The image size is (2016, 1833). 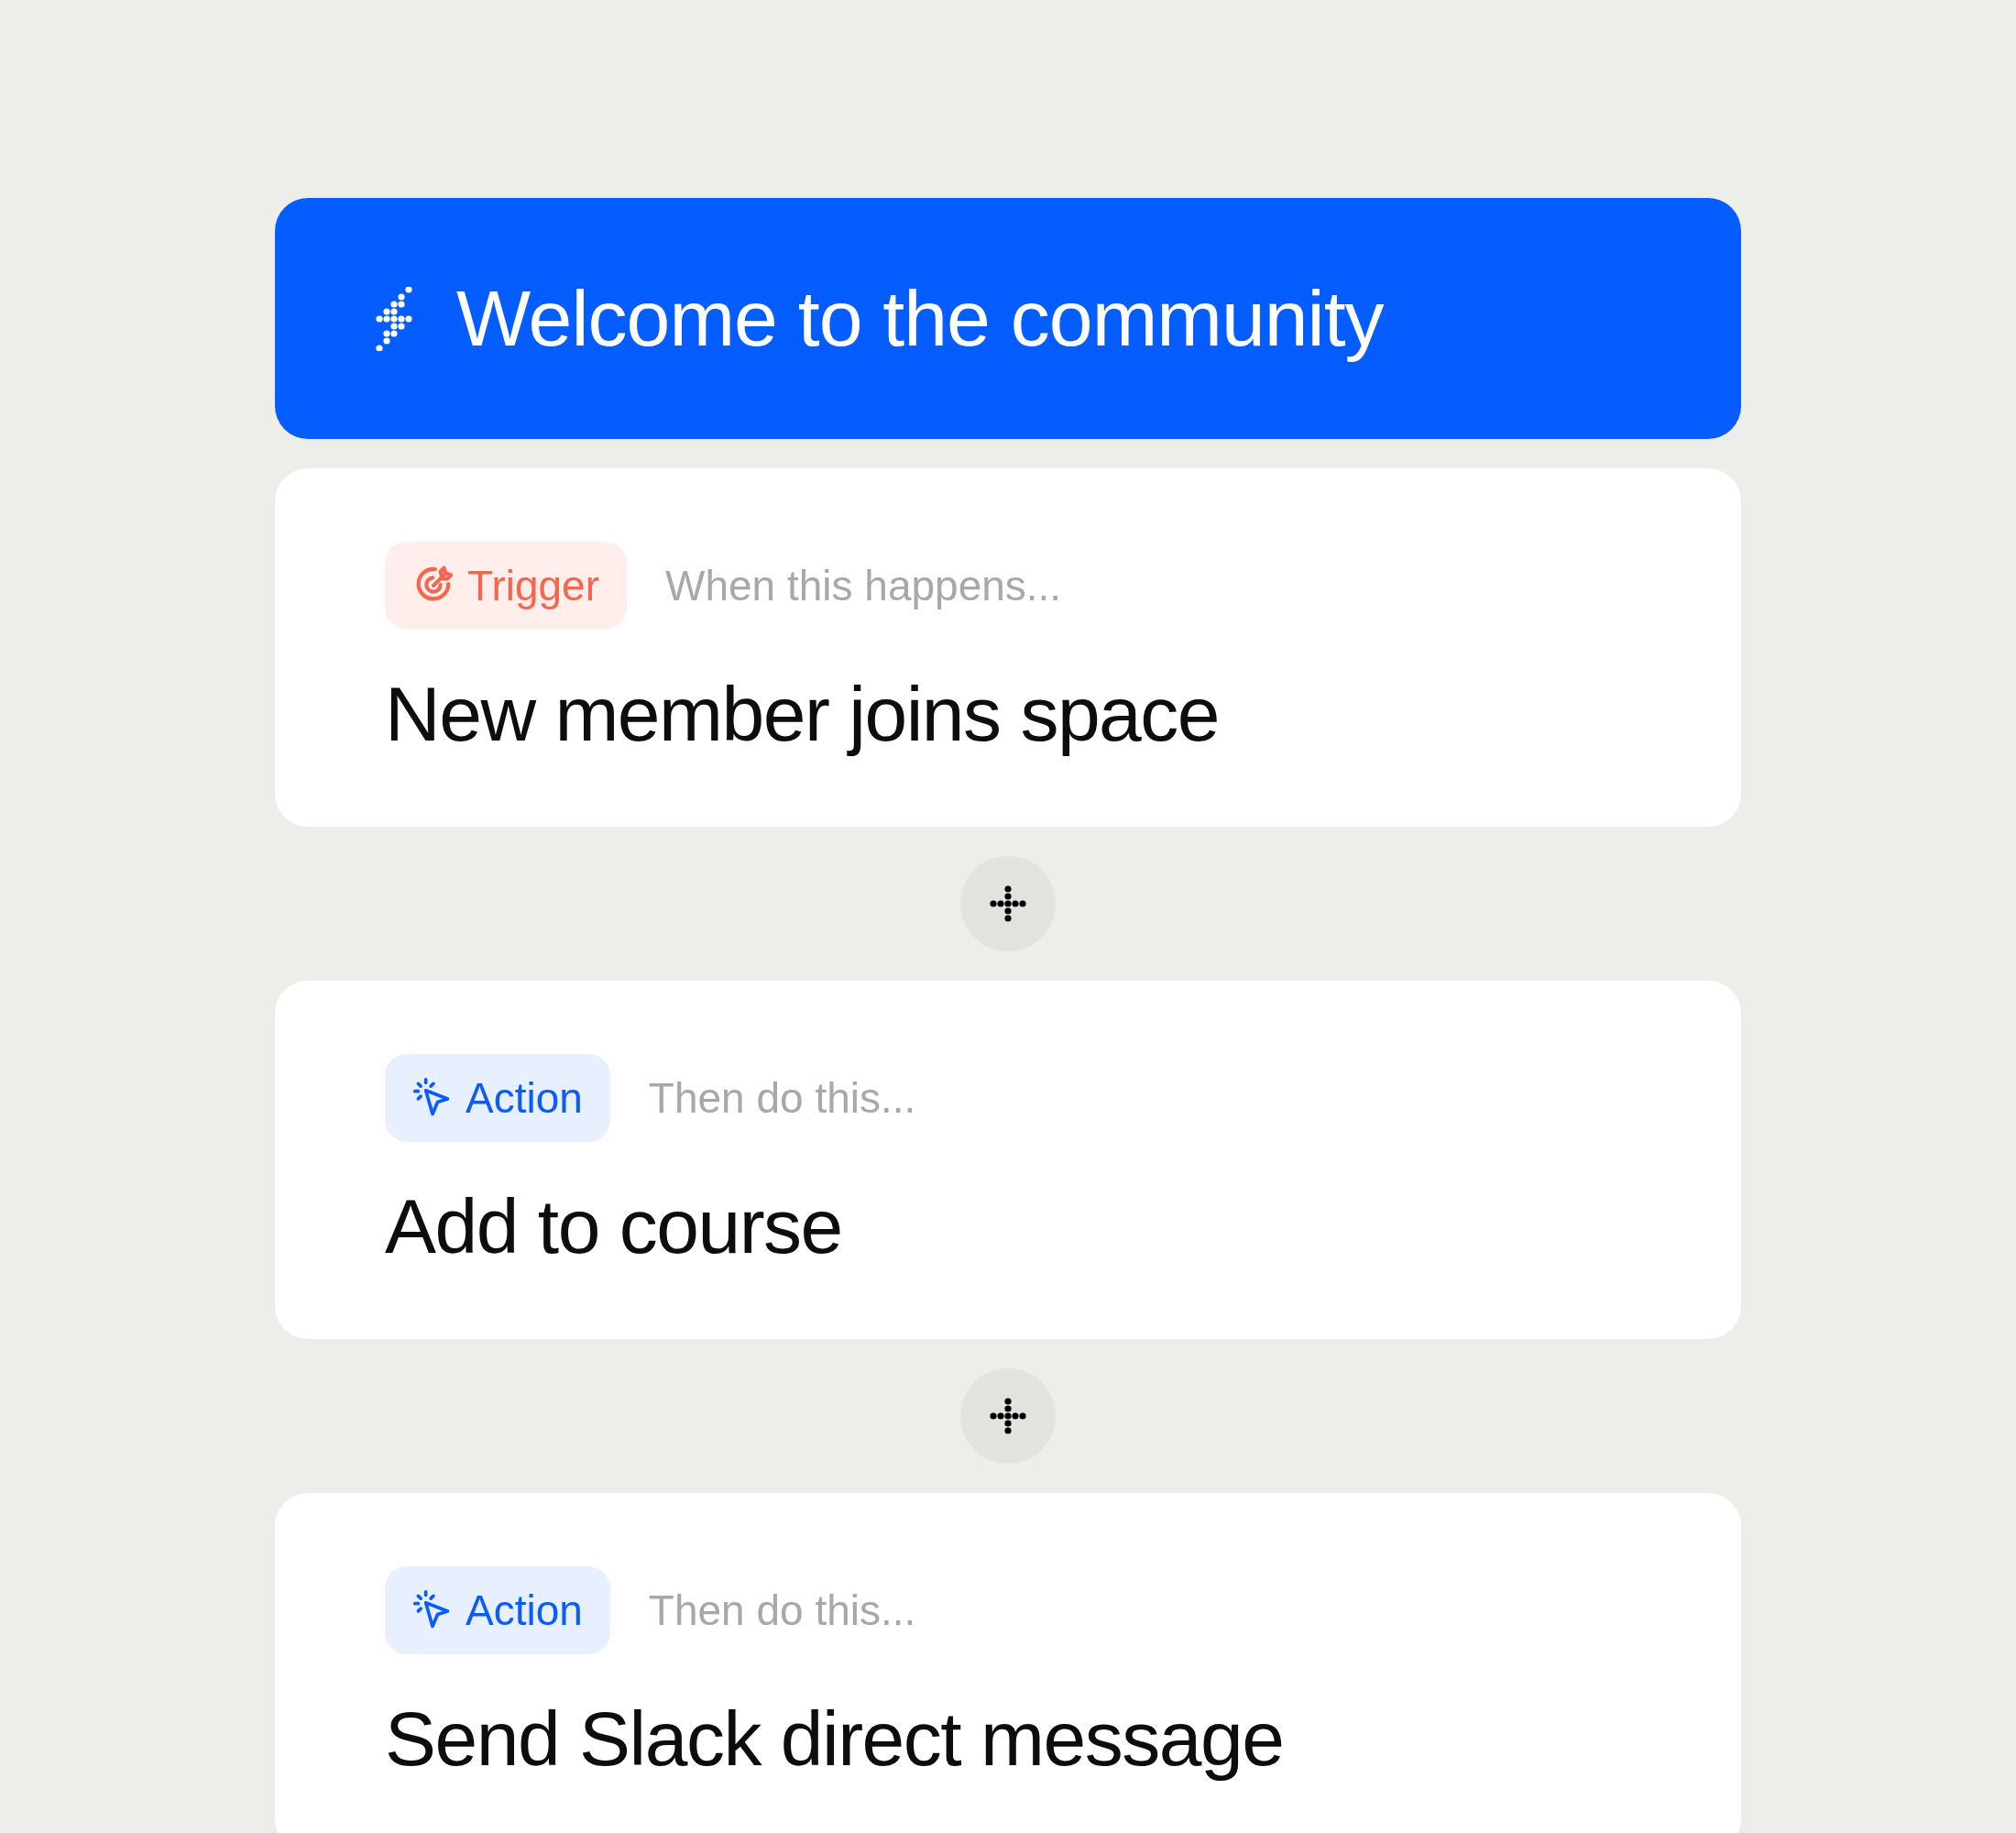 I want to click on workflow-title: Welcome to the community, so click(x=920, y=318).